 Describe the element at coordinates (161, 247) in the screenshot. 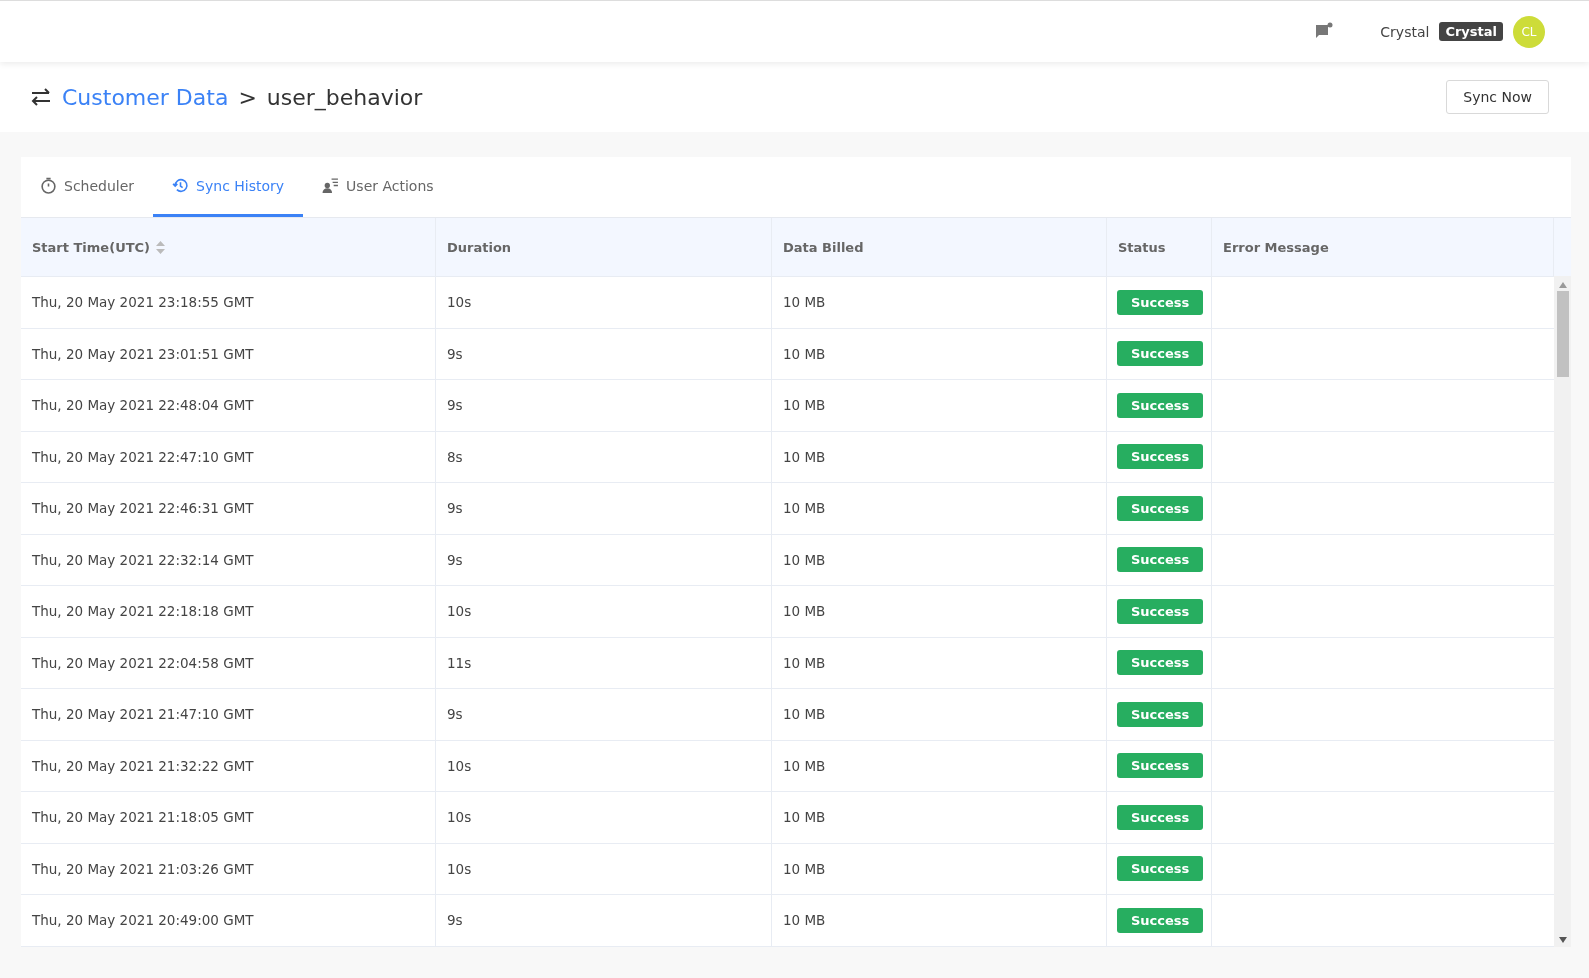

I see `sort-icon` at that location.